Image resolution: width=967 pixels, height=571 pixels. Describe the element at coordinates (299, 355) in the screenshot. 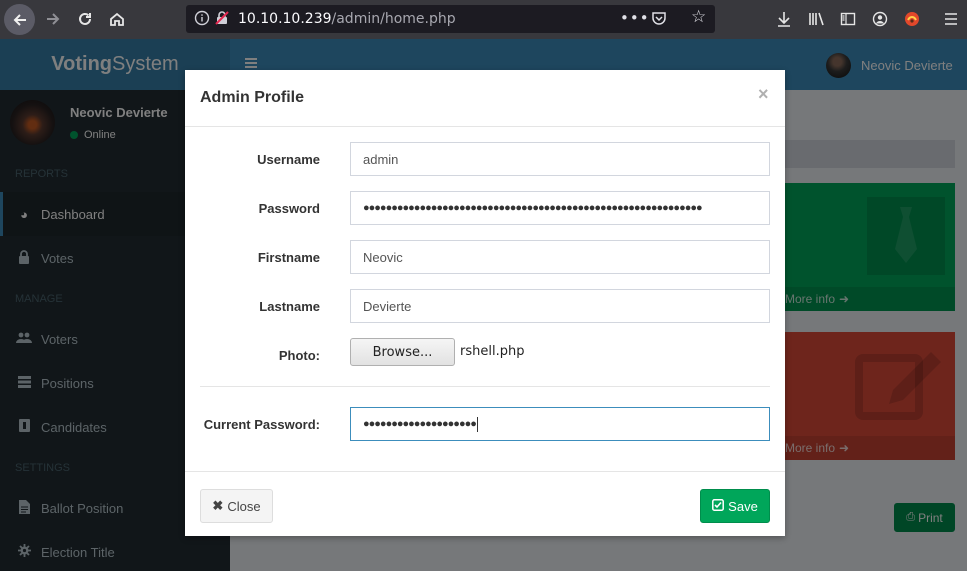

I see `photo-label: Photo:` at that location.